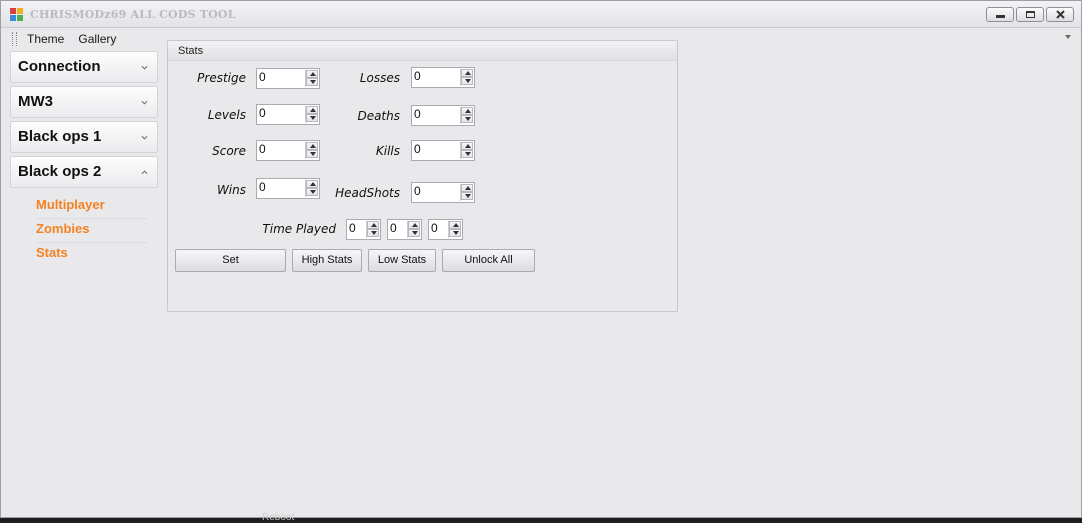 This screenshot has height=523, width=1082. Describe the element at coordinates (278, 517) in the screenshot. I see `taskbar-text: Reboot` at that location.